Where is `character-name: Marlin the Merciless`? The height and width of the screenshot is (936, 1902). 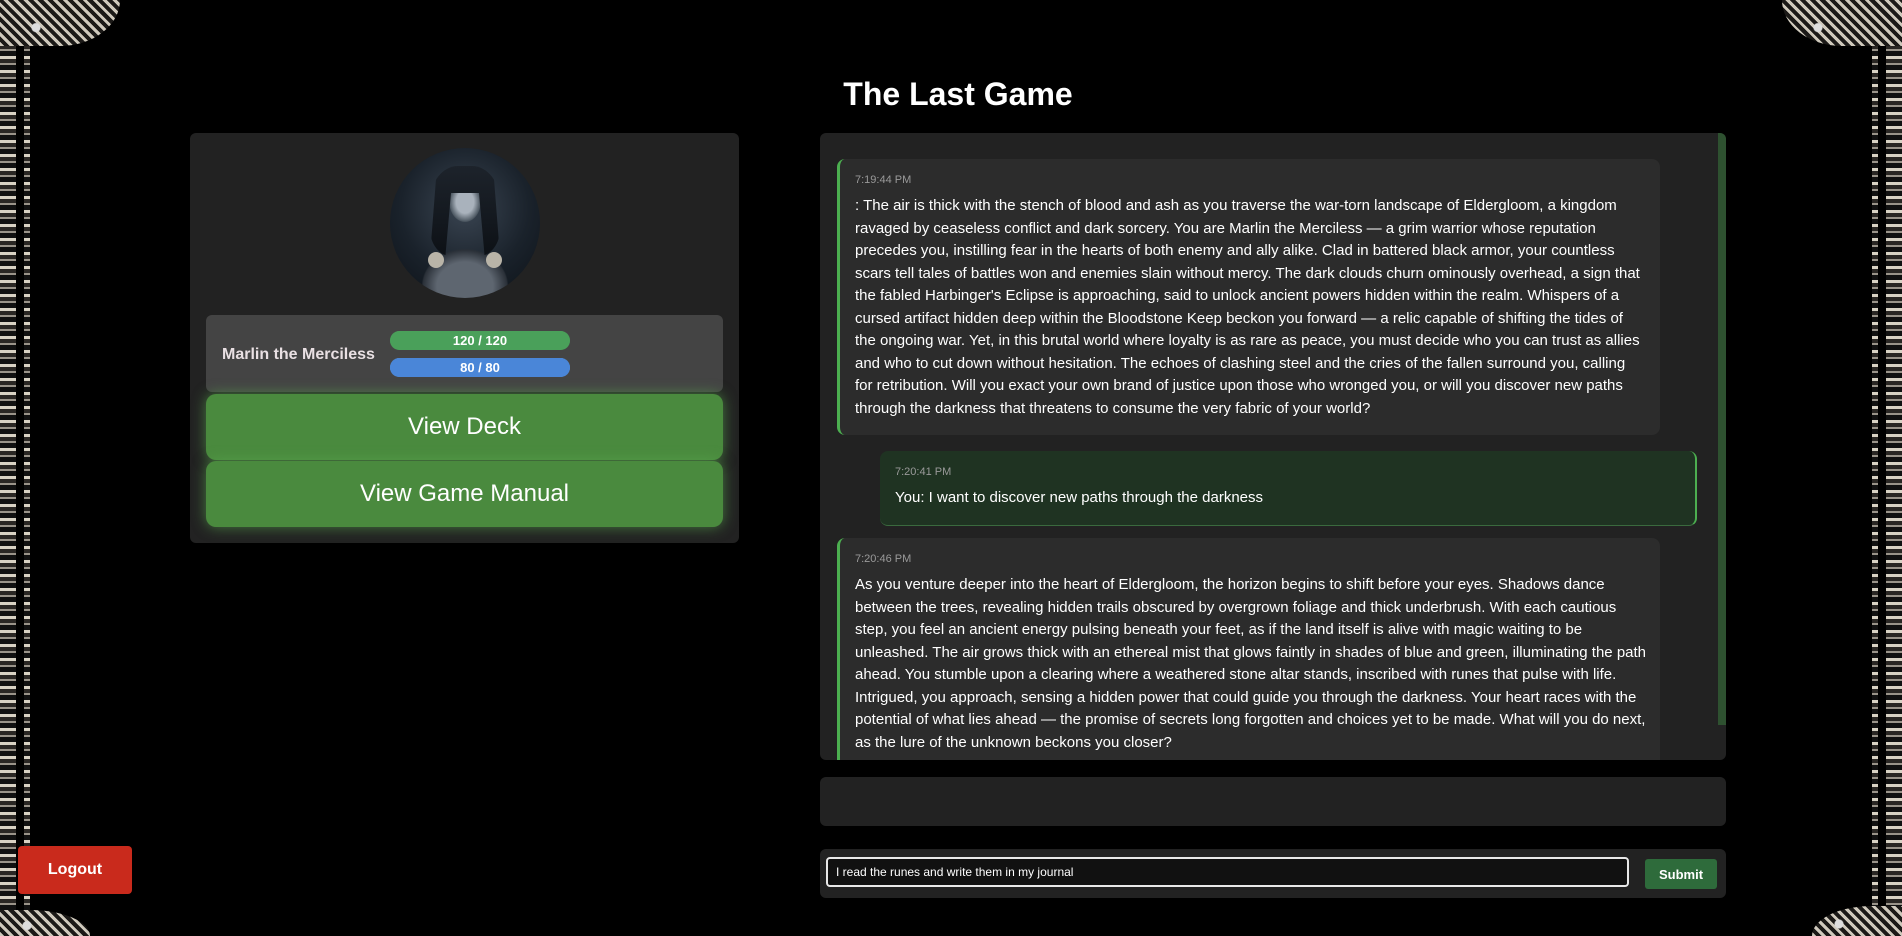
character-name: Marlin the Merciless is located at coordinates (298, 354).